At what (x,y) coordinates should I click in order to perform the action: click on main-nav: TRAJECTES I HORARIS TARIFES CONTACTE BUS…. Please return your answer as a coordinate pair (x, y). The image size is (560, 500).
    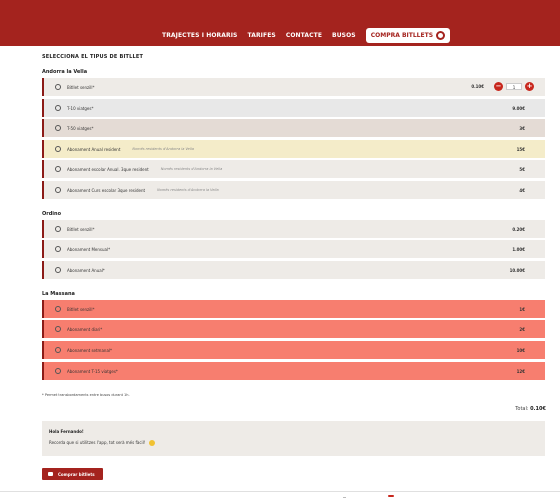
    Looking at the image, I should click on (306, 35).